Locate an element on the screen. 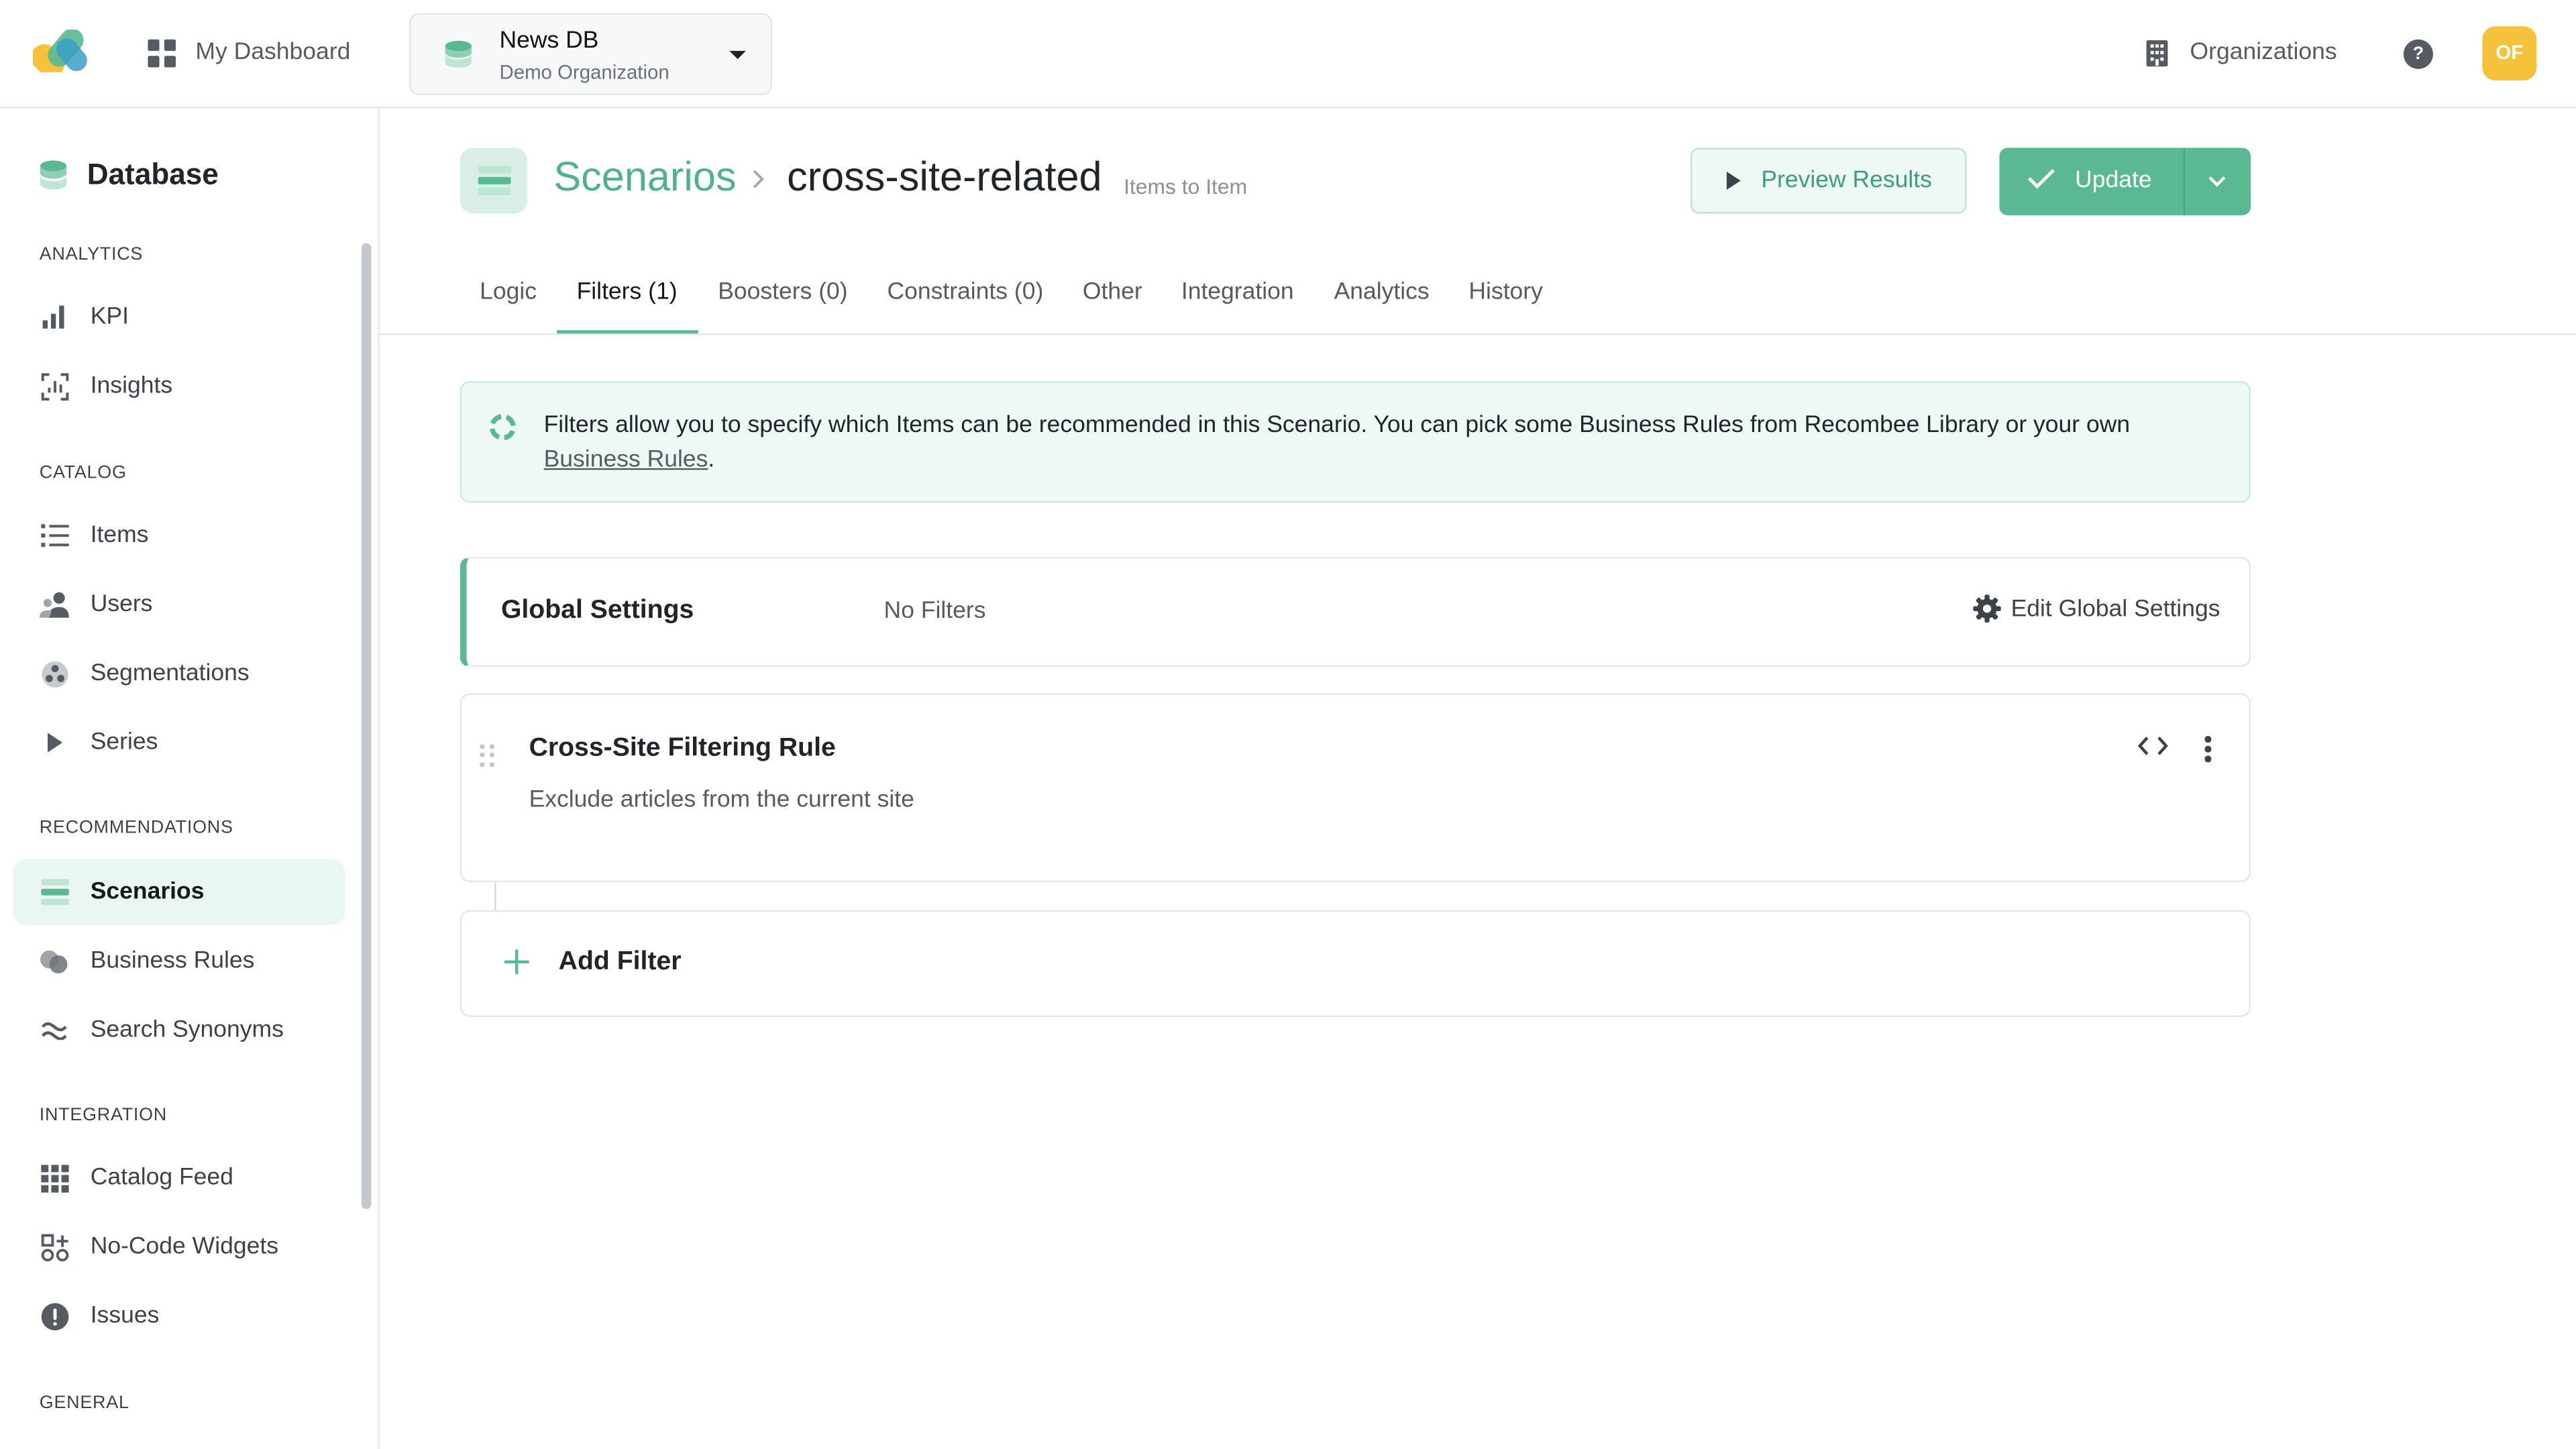 Image resolution: width=2576 pixels, height=1449 pixels. tab-logic: Logic is located at coordinates (508, 307).